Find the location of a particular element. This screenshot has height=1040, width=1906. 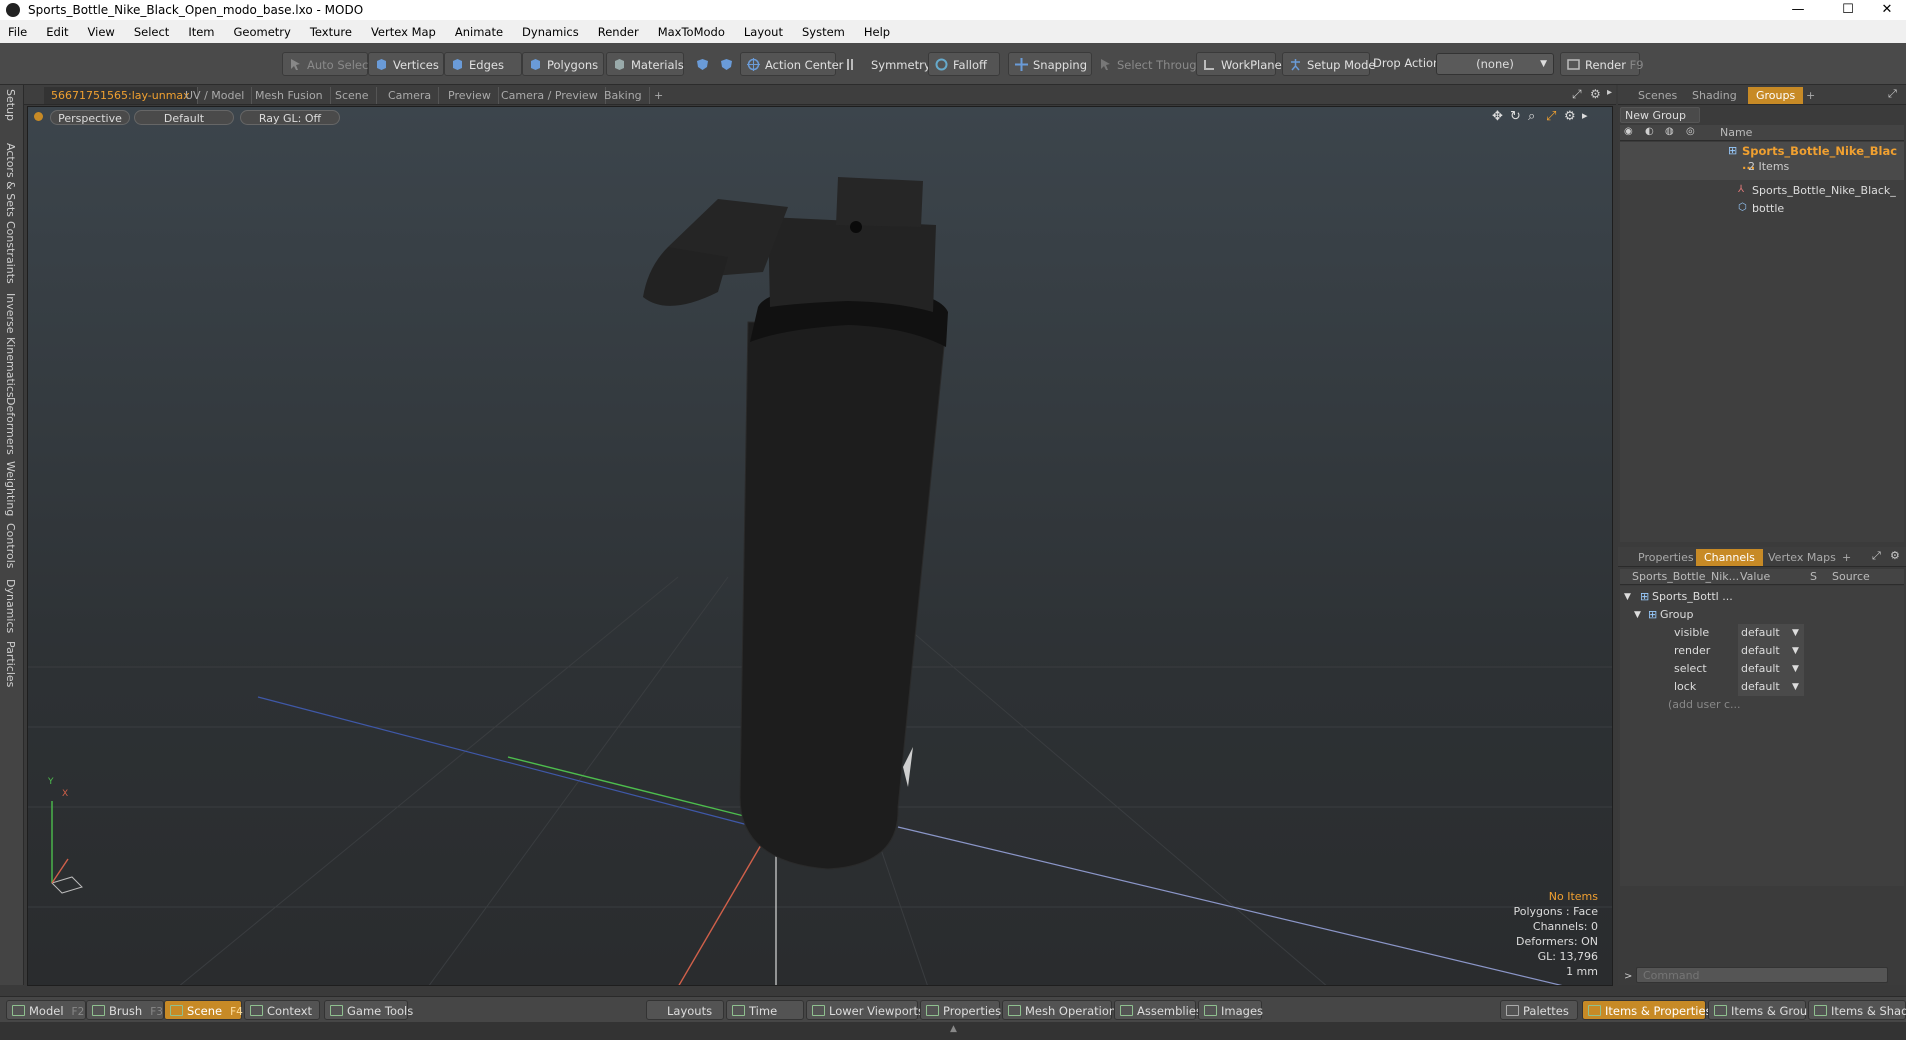

time-button: Time is located at coordinates (765, 1010).